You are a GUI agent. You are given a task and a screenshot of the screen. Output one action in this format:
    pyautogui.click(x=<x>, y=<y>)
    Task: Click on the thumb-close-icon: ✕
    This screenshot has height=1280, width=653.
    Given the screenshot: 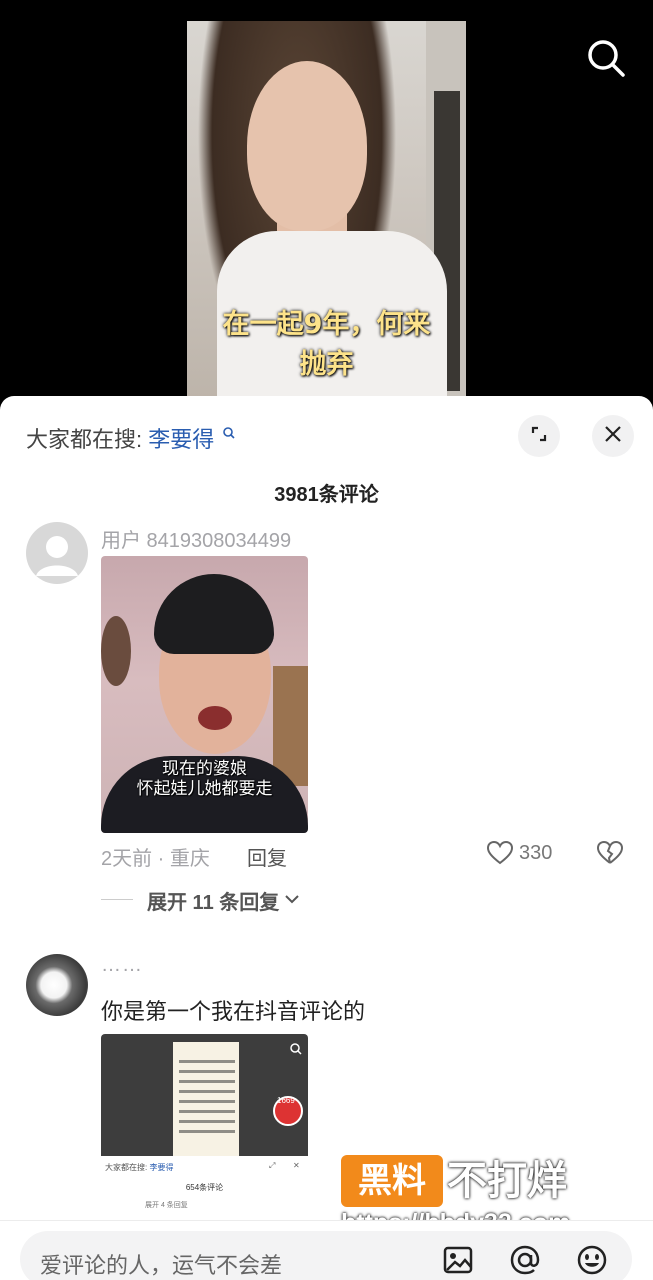 What is the action you would take?
    pyautogui.click(x=296, y=1165)
    